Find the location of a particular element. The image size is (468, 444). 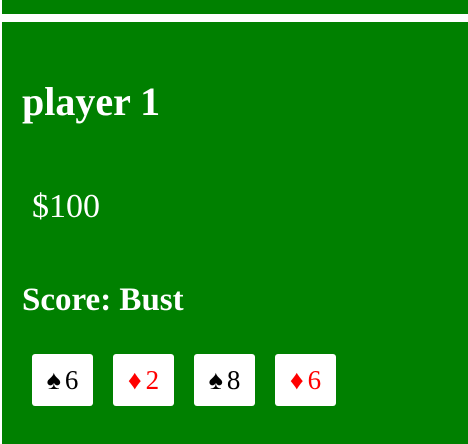

playing-card: ♠ 6 is located at coordinates (62, 380).